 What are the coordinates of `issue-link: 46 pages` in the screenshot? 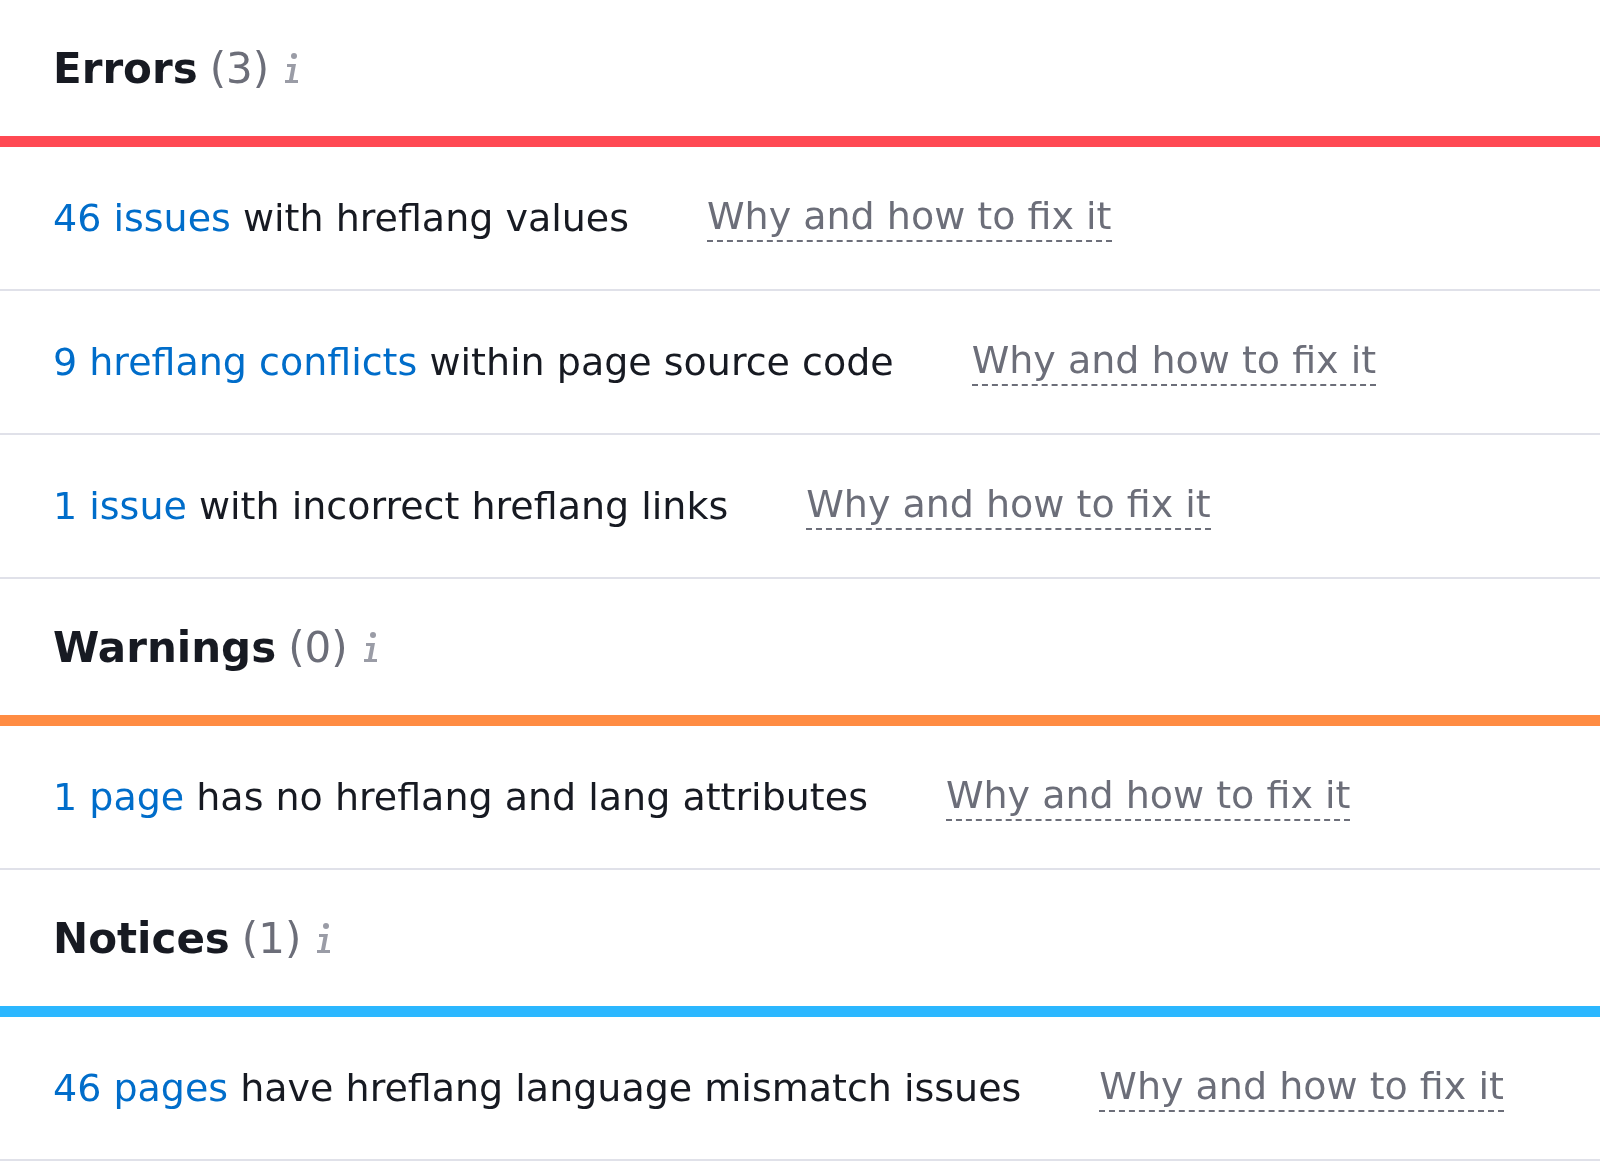 It's located at (141, 1088).